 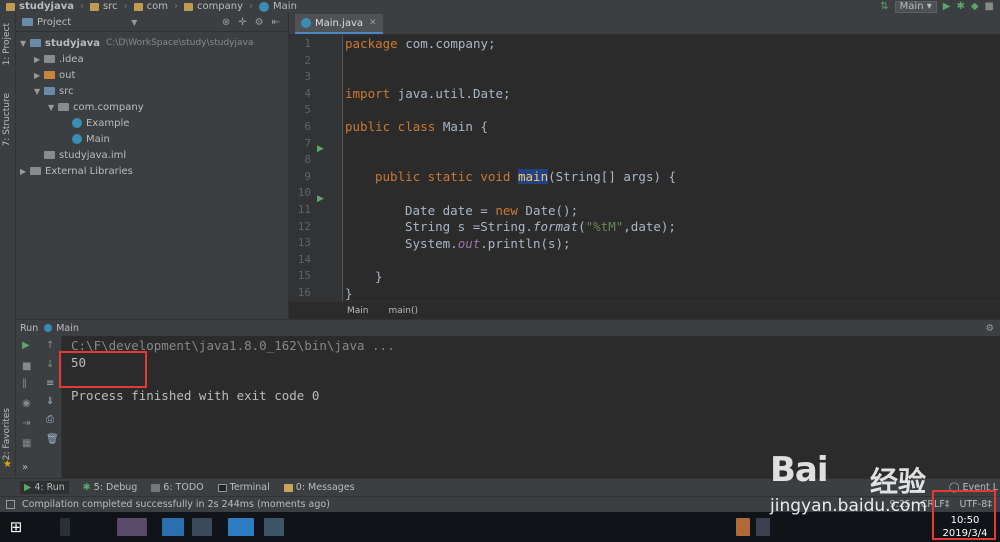 What do you see at coordinates (975, 6) in the screenshot?
I see `coverage-icon: ◆` at bounding box center [975, 6].